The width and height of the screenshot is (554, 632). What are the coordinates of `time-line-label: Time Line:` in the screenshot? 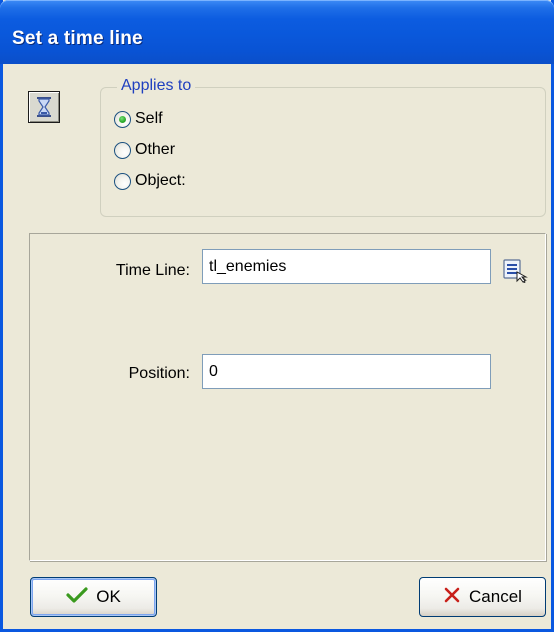 It's located at (152, 270).